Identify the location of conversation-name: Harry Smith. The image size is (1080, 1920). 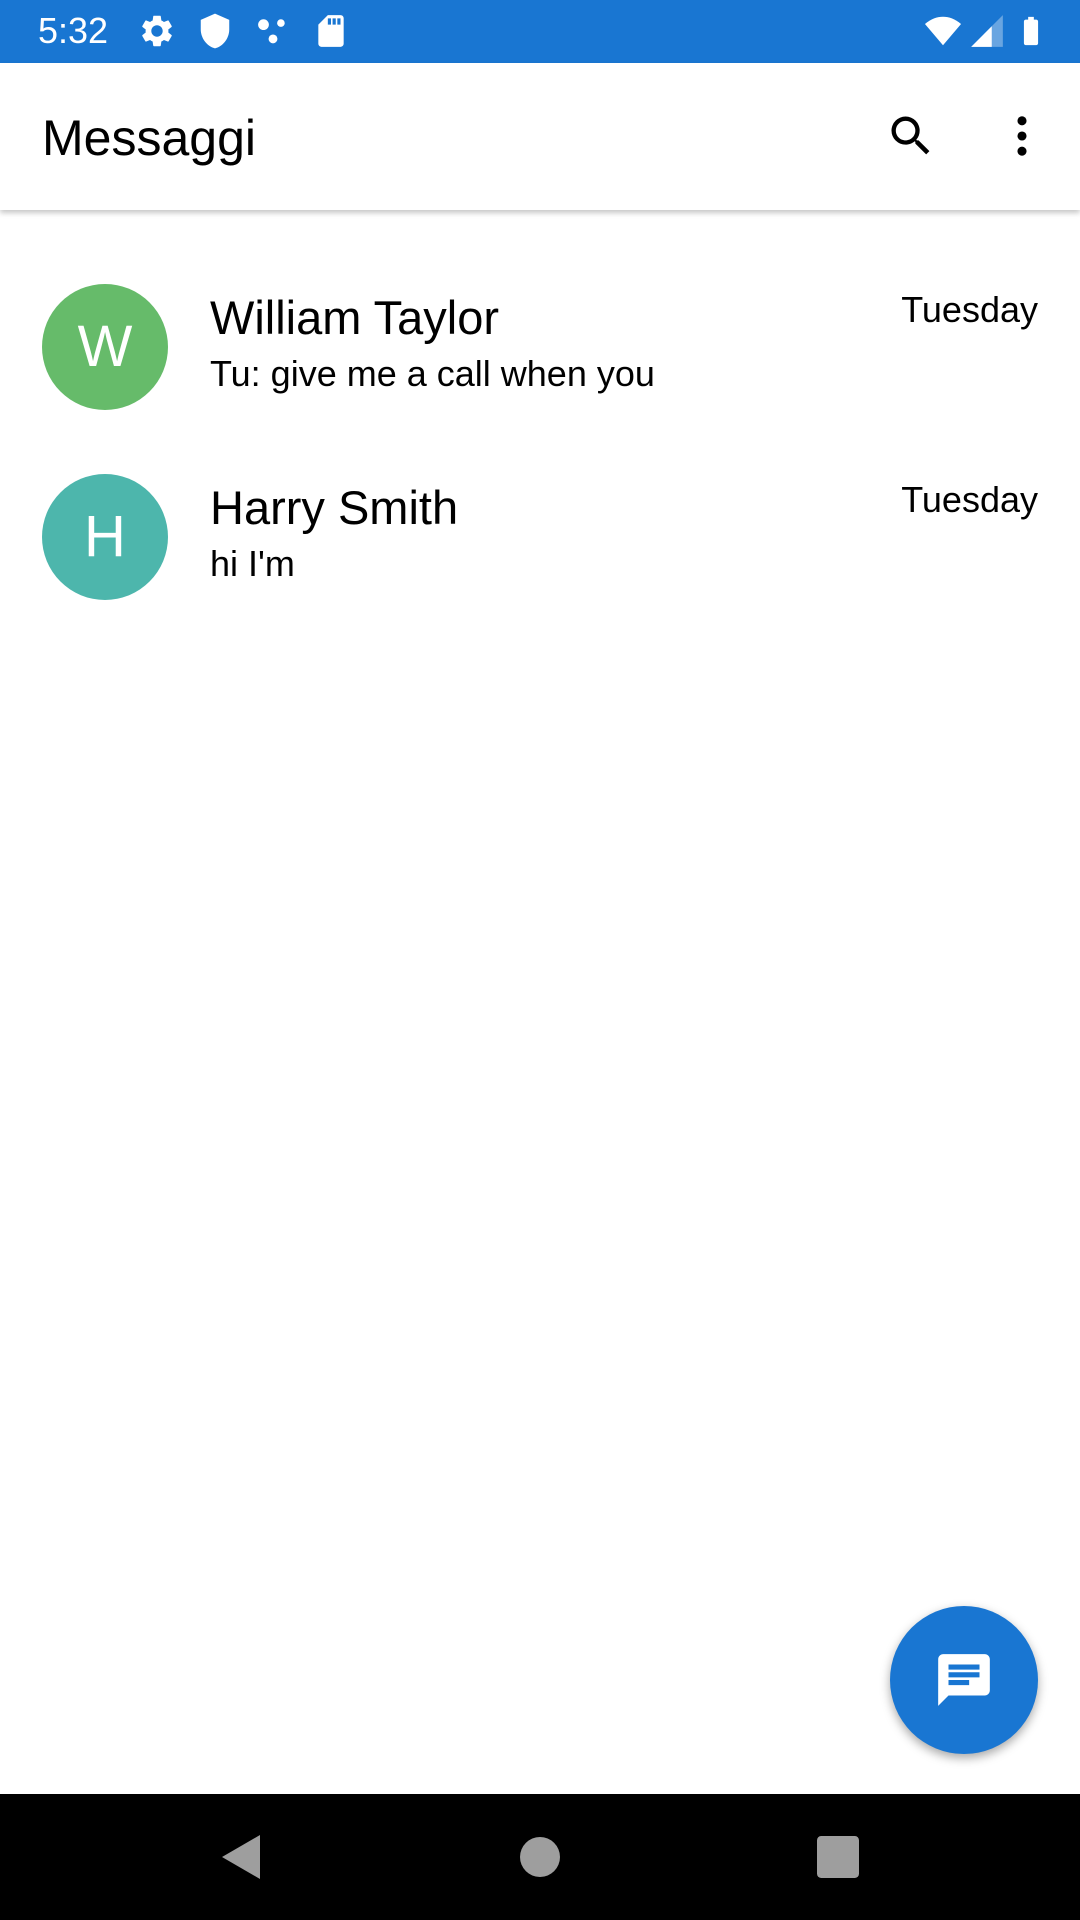
(334, 507).